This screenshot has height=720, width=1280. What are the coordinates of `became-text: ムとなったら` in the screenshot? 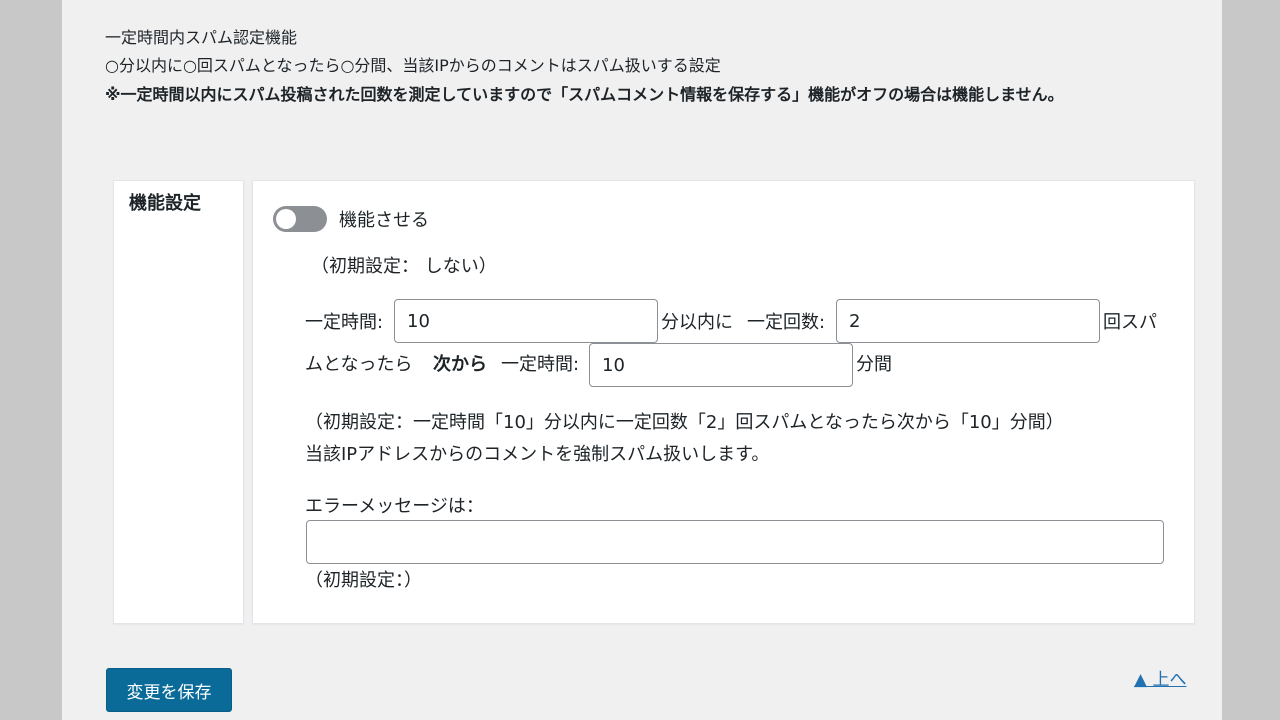 It's located at (359, 364).